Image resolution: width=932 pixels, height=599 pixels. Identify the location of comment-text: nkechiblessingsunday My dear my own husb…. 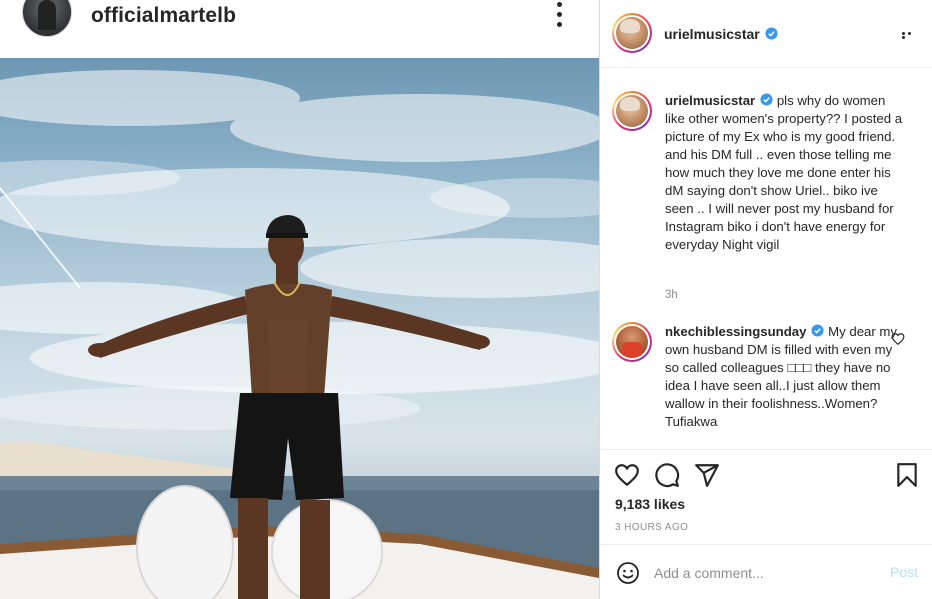
(786, 377).